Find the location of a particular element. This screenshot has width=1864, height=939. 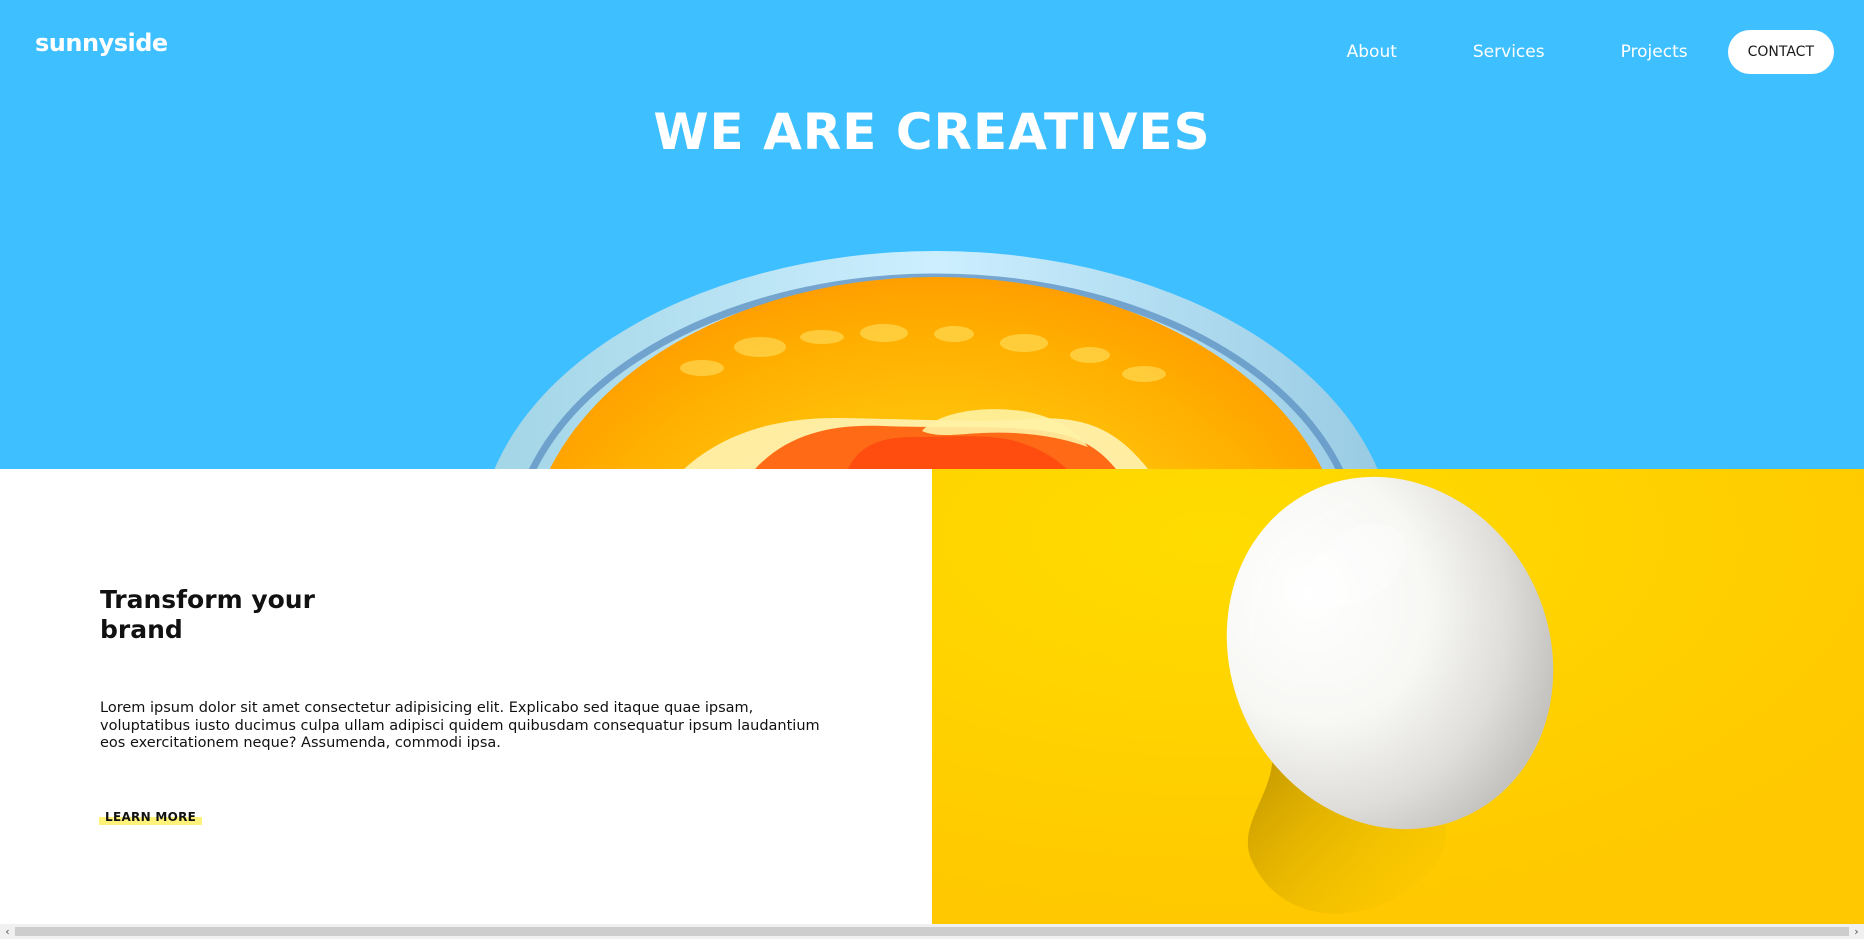

nav-link-about: About is located at coordinates (1372, 52).